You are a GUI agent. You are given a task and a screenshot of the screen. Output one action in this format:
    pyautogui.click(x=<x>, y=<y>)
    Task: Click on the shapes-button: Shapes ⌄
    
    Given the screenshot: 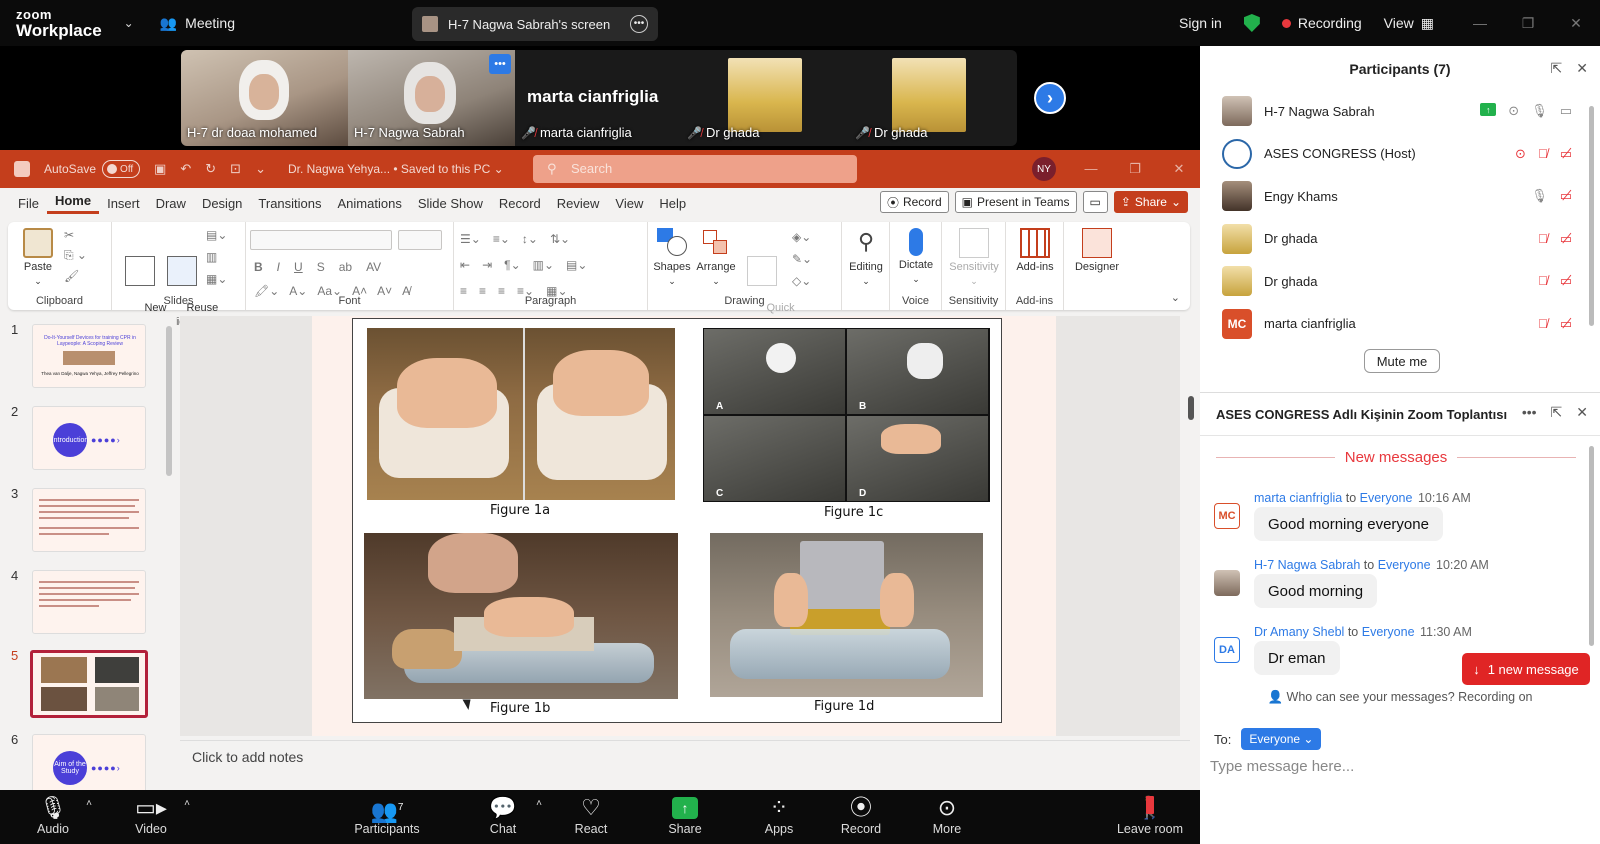 What is the action you would take?
    pyautogui.click(x=672, y=258)
    